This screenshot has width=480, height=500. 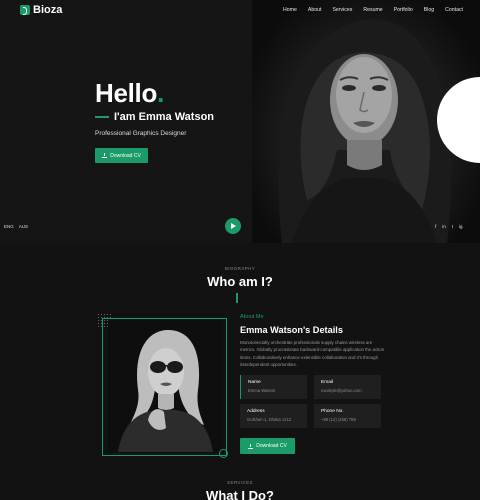 What do you see at coordinates (48, 10) in the screenshot?
I see `logo-text: Bioza` at bounding box center [48, 10].